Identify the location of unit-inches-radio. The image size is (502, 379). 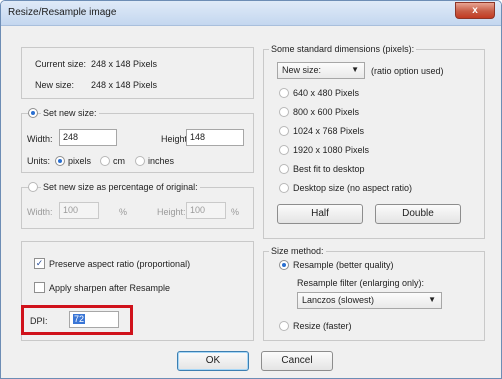
(140, 161).